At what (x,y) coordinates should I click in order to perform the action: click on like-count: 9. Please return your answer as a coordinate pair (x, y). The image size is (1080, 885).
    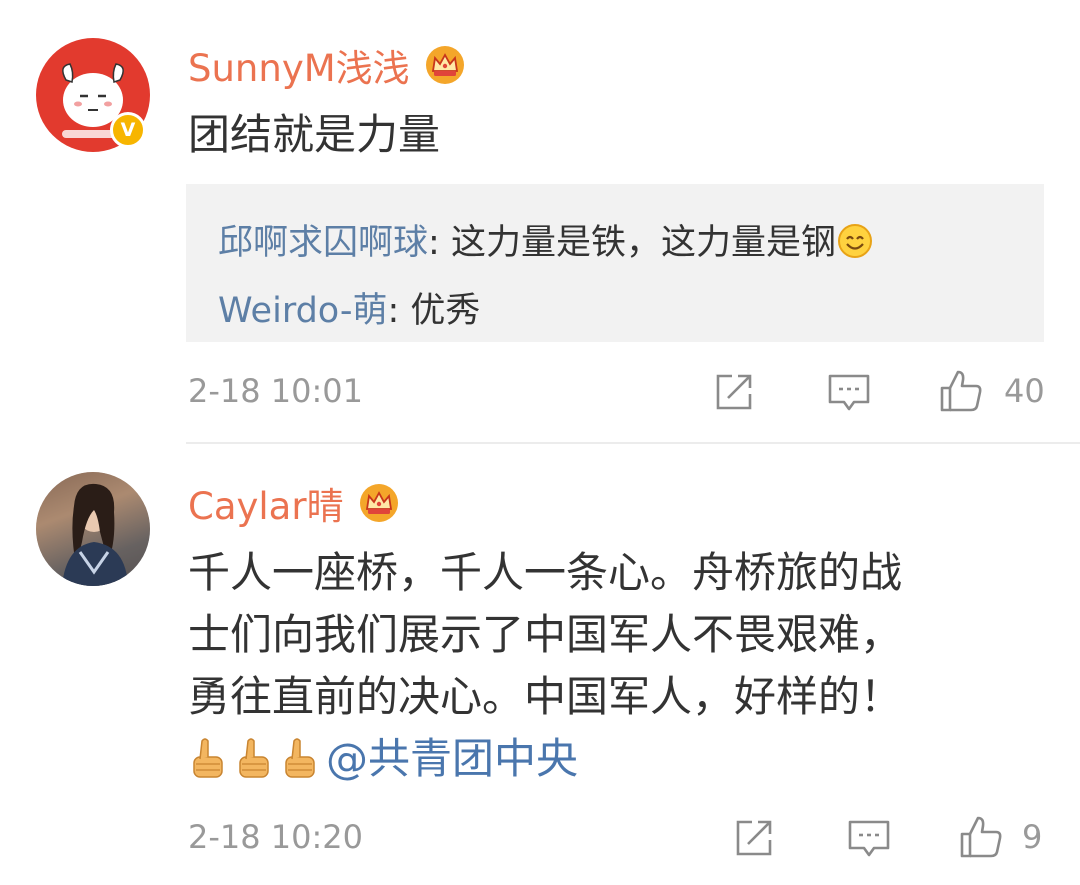
    Looking at the image, I should click on (1032, 837).